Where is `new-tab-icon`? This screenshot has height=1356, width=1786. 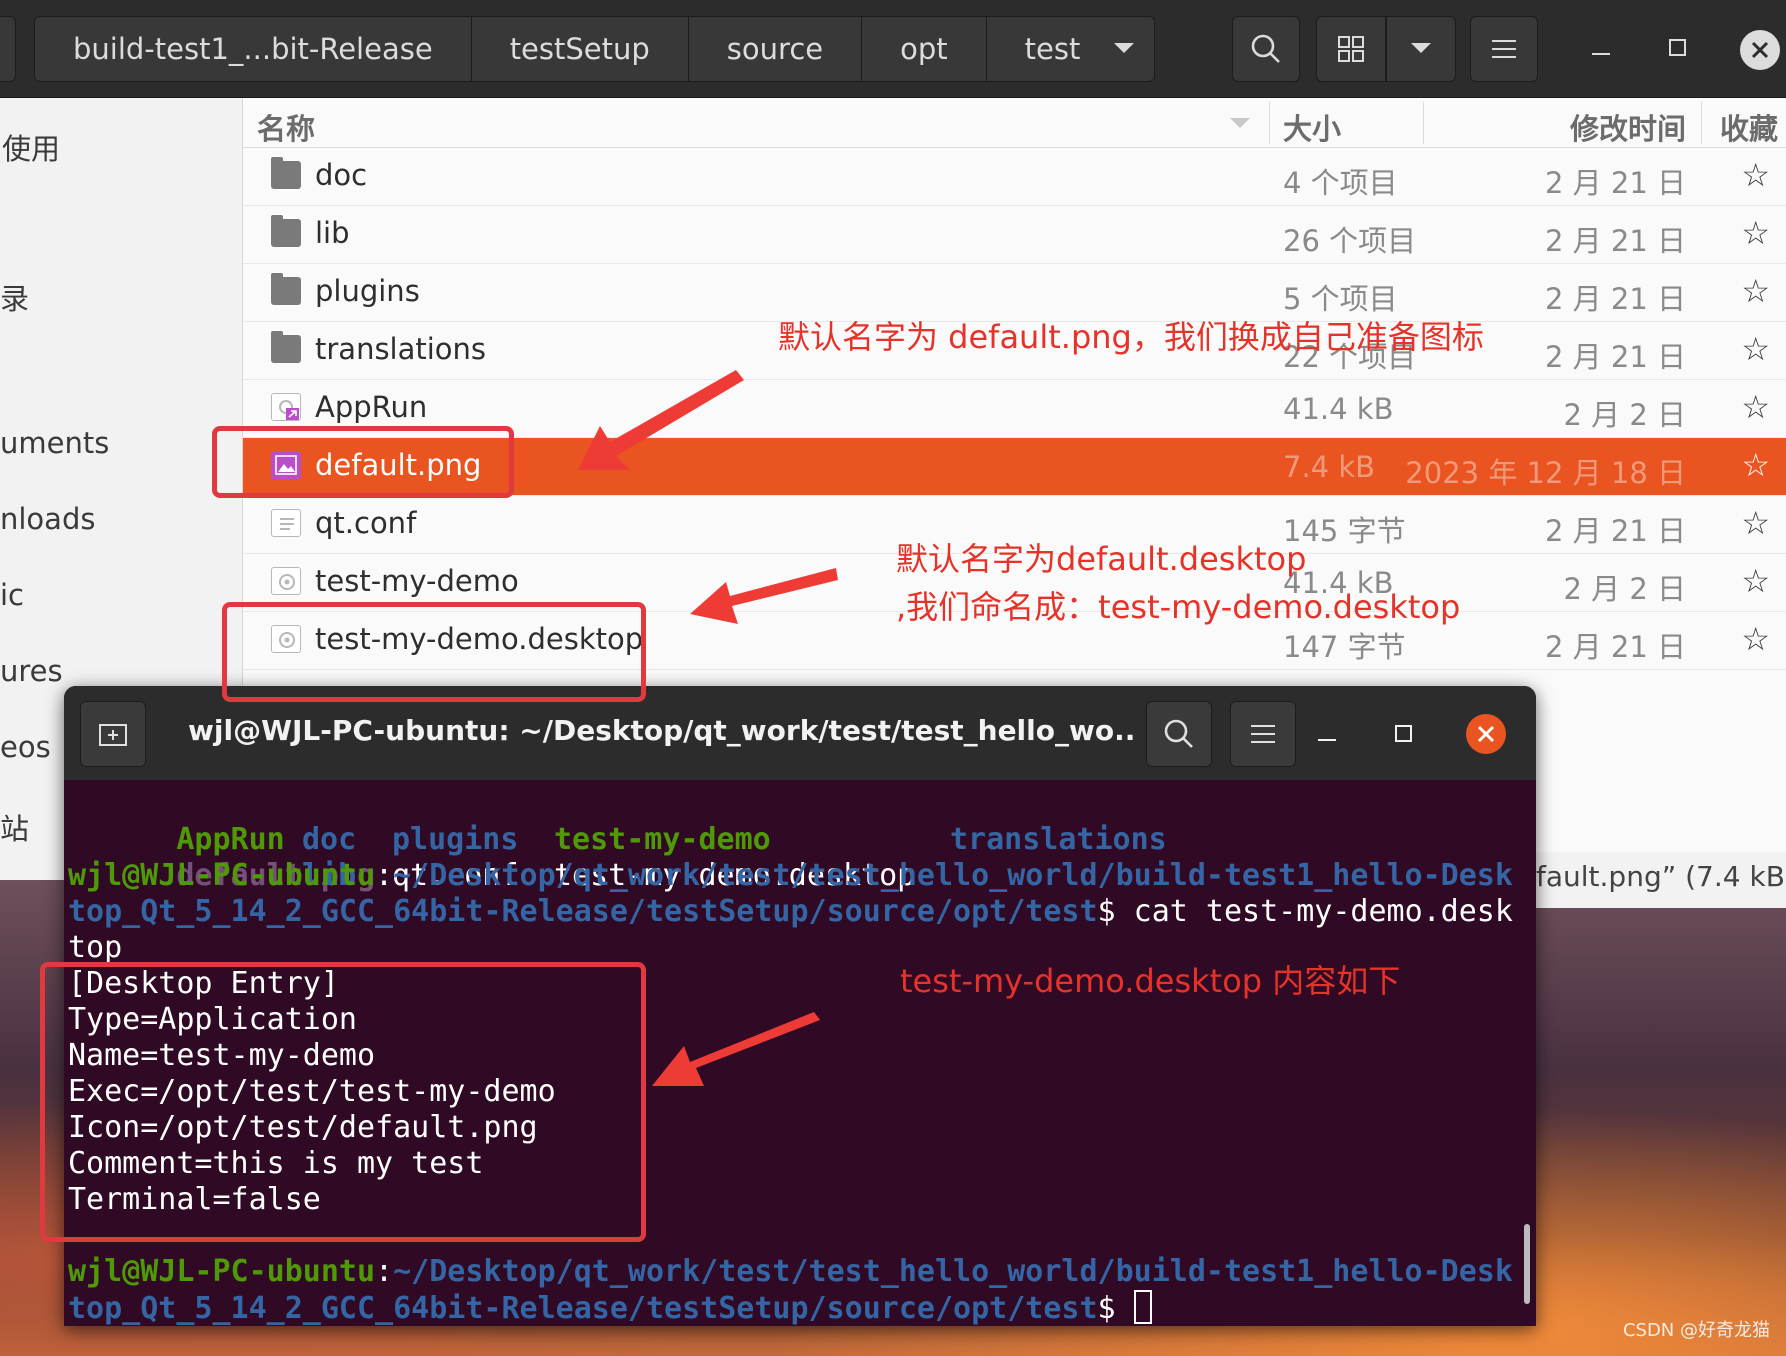
new-tab-icon is located at coordinates (113, 735).